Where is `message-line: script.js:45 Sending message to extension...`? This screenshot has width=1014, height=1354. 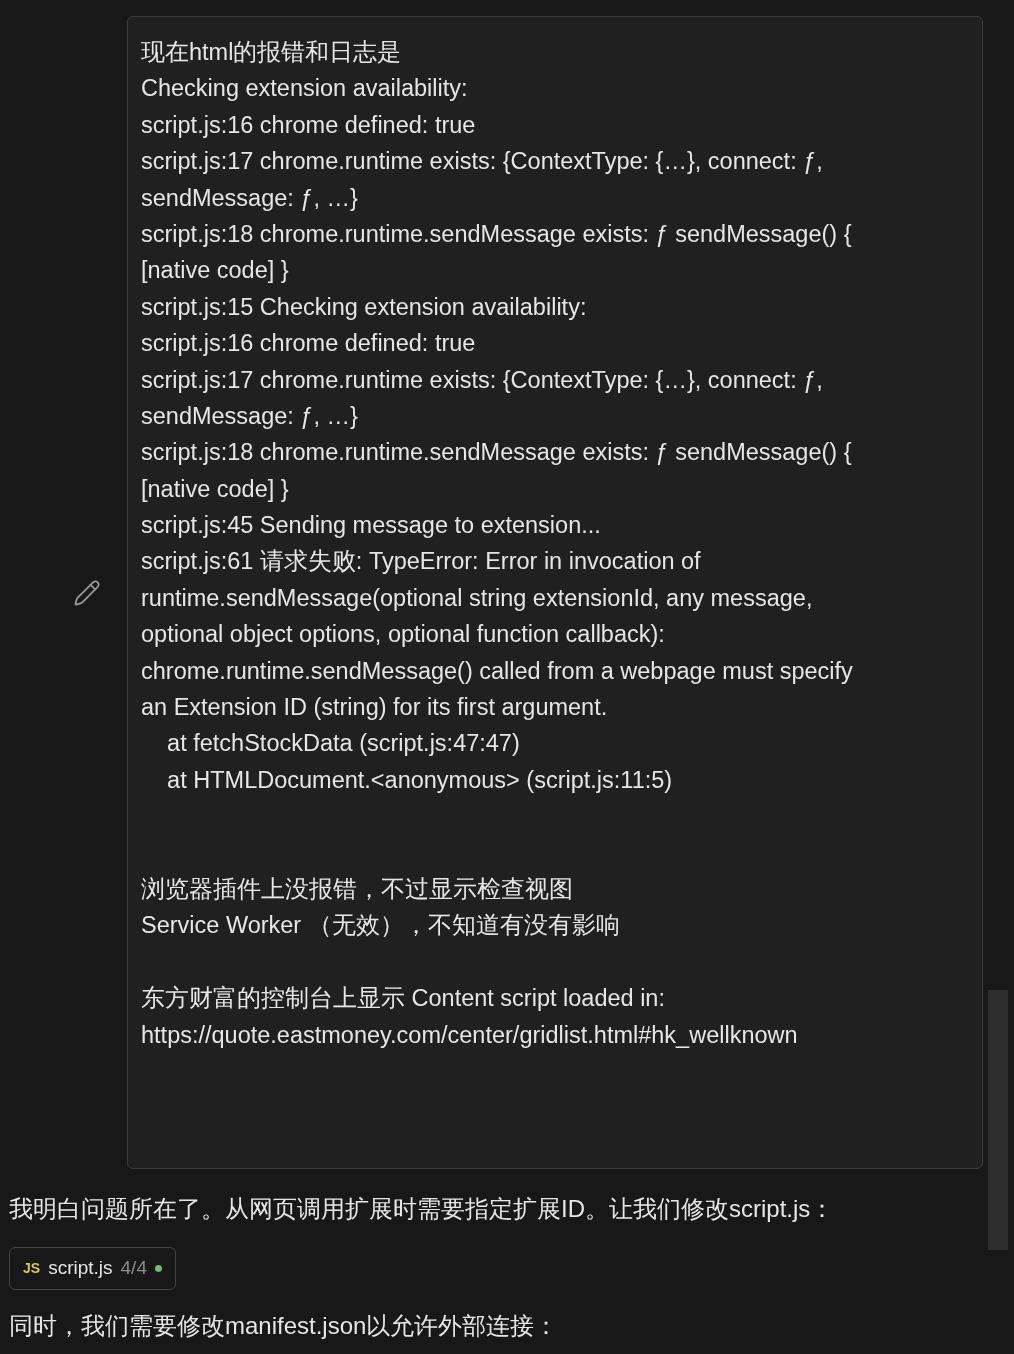 message-line: script.js:45 Sending message to extension... is located at coordinates (371, 525).